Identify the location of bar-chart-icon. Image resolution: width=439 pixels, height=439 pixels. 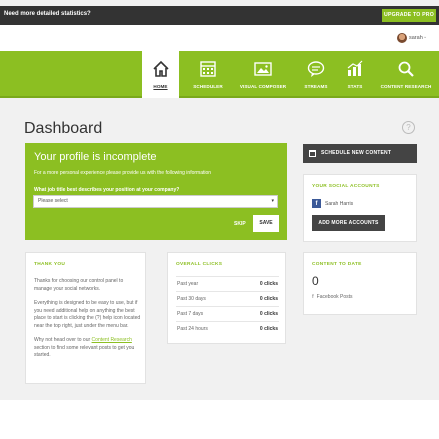
(355, 68).